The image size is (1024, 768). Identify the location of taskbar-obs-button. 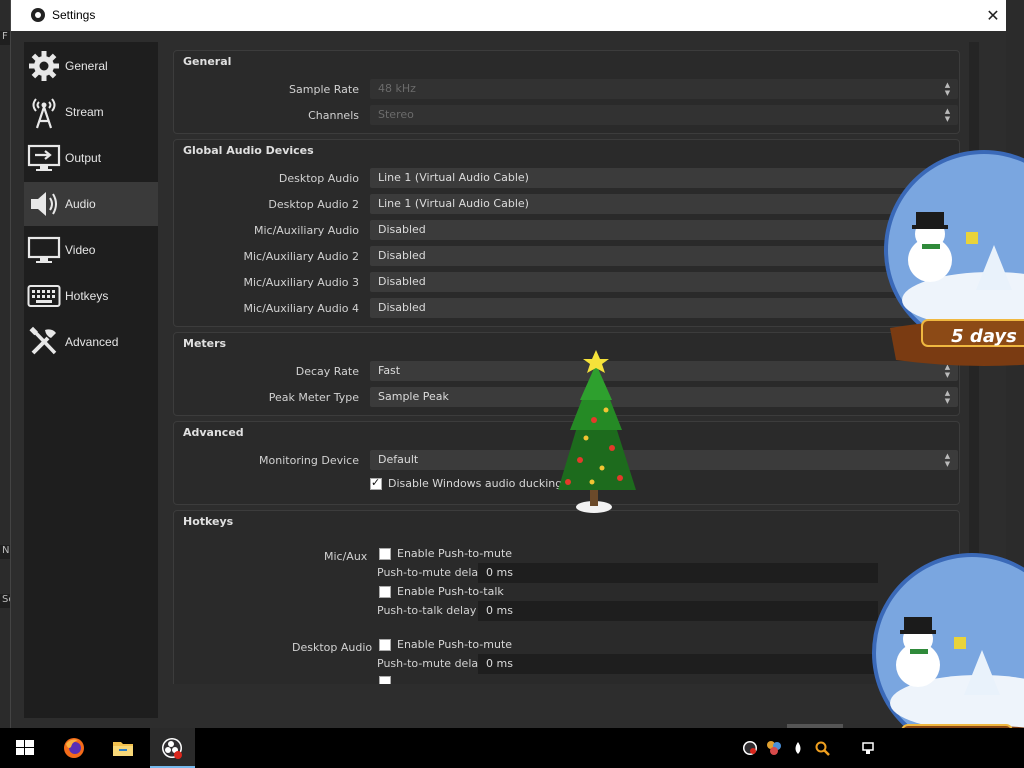
(172, 748).